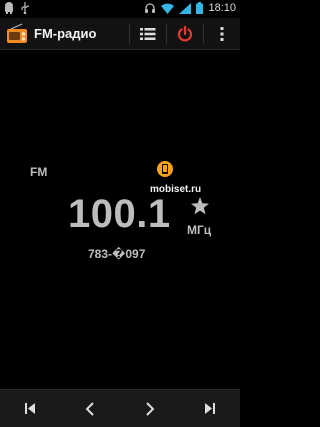 This screenshot has height=427, width=320. I want to click on battery-icon, so click(200, 8).